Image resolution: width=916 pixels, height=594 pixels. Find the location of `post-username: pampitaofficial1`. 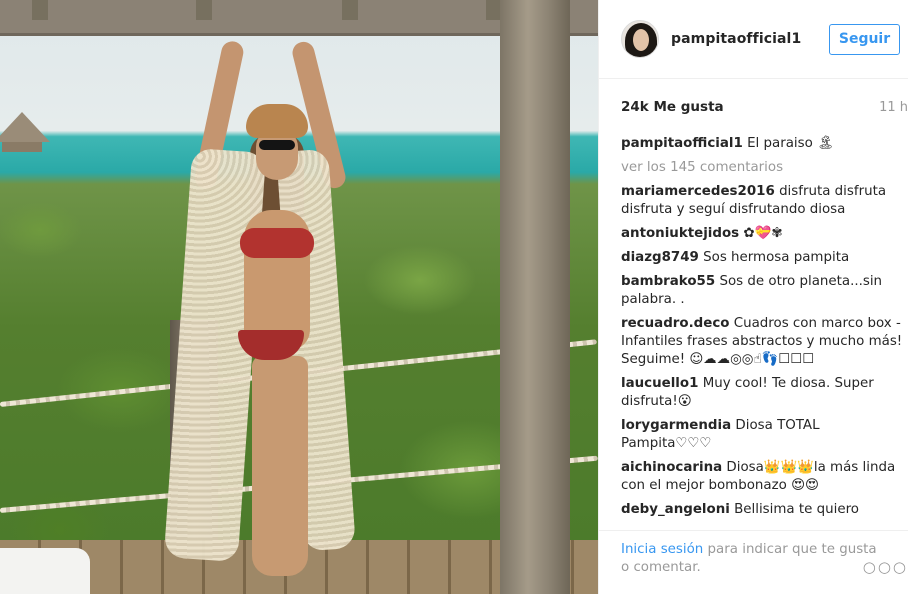

post-username: pampitaofficial1 is located at coordinates (750, 39).